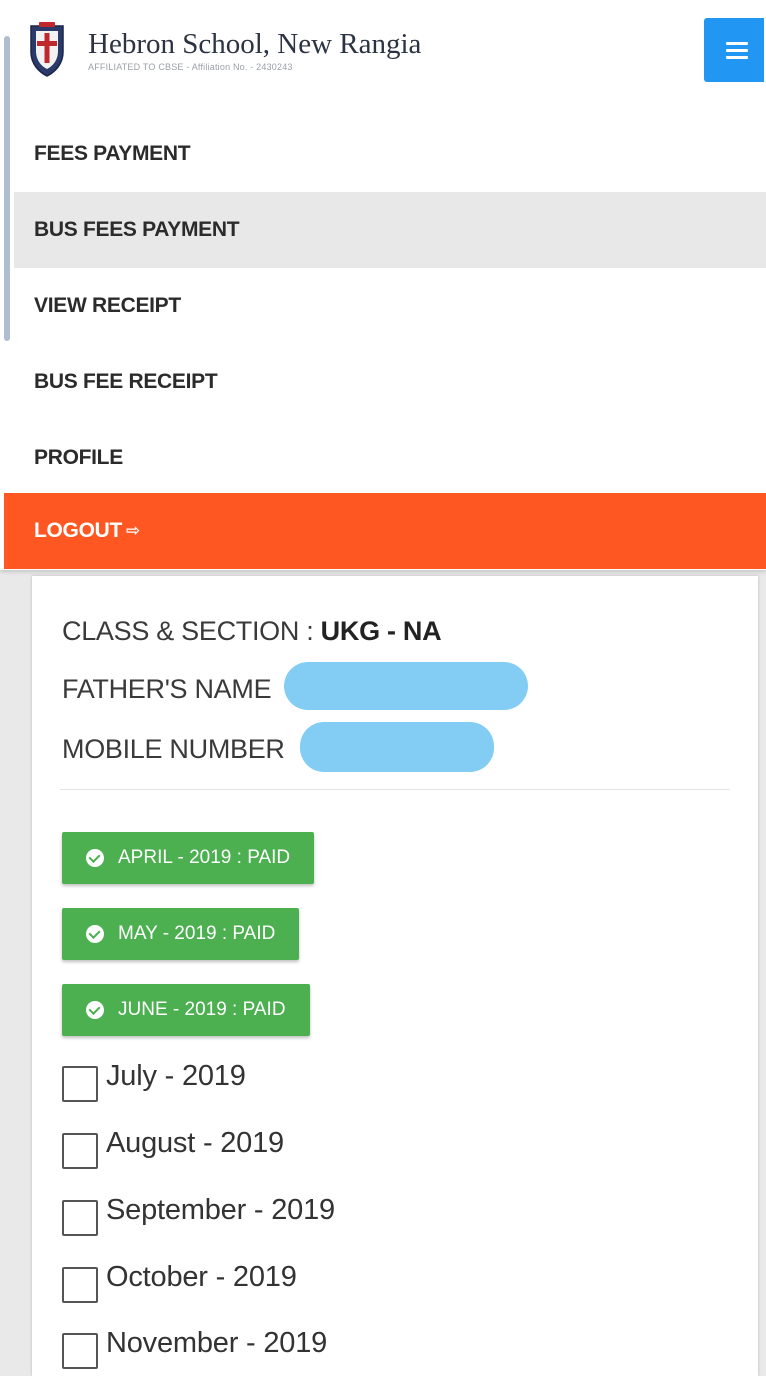 Image resolution: width=766 pixels, height=1376 pixels. I want to click on paid-badge-label: JUNE - 2019 : PAID, so click(202, 1009).